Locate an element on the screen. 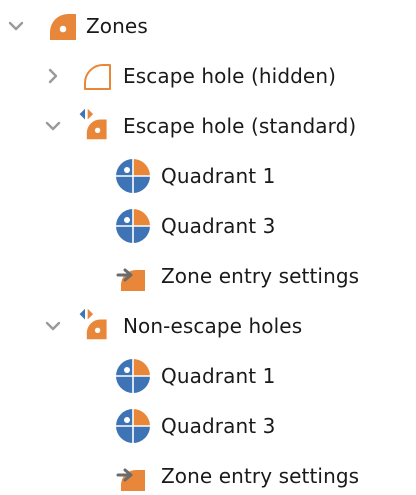  zone-outline-icon is located at coordinates (98, 76).